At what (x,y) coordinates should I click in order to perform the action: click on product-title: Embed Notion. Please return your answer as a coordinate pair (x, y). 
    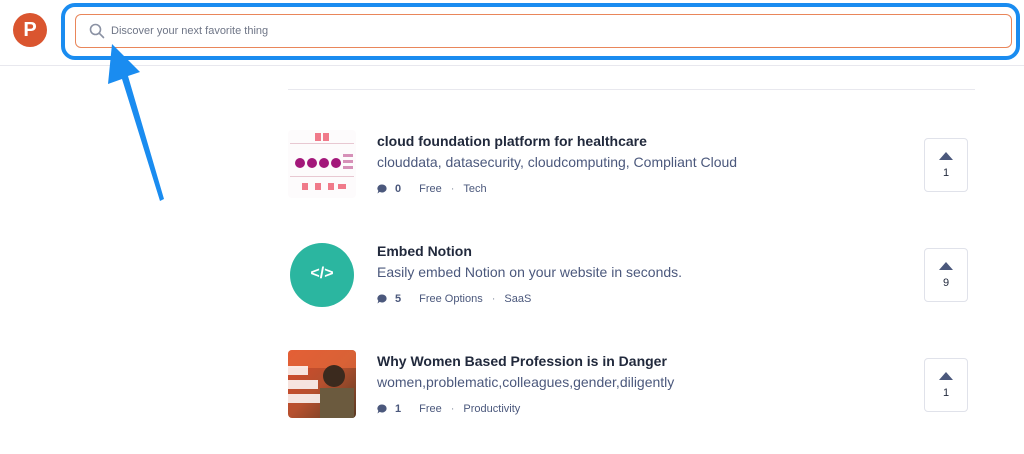
    Looking at the image, I should click on (424, 251).